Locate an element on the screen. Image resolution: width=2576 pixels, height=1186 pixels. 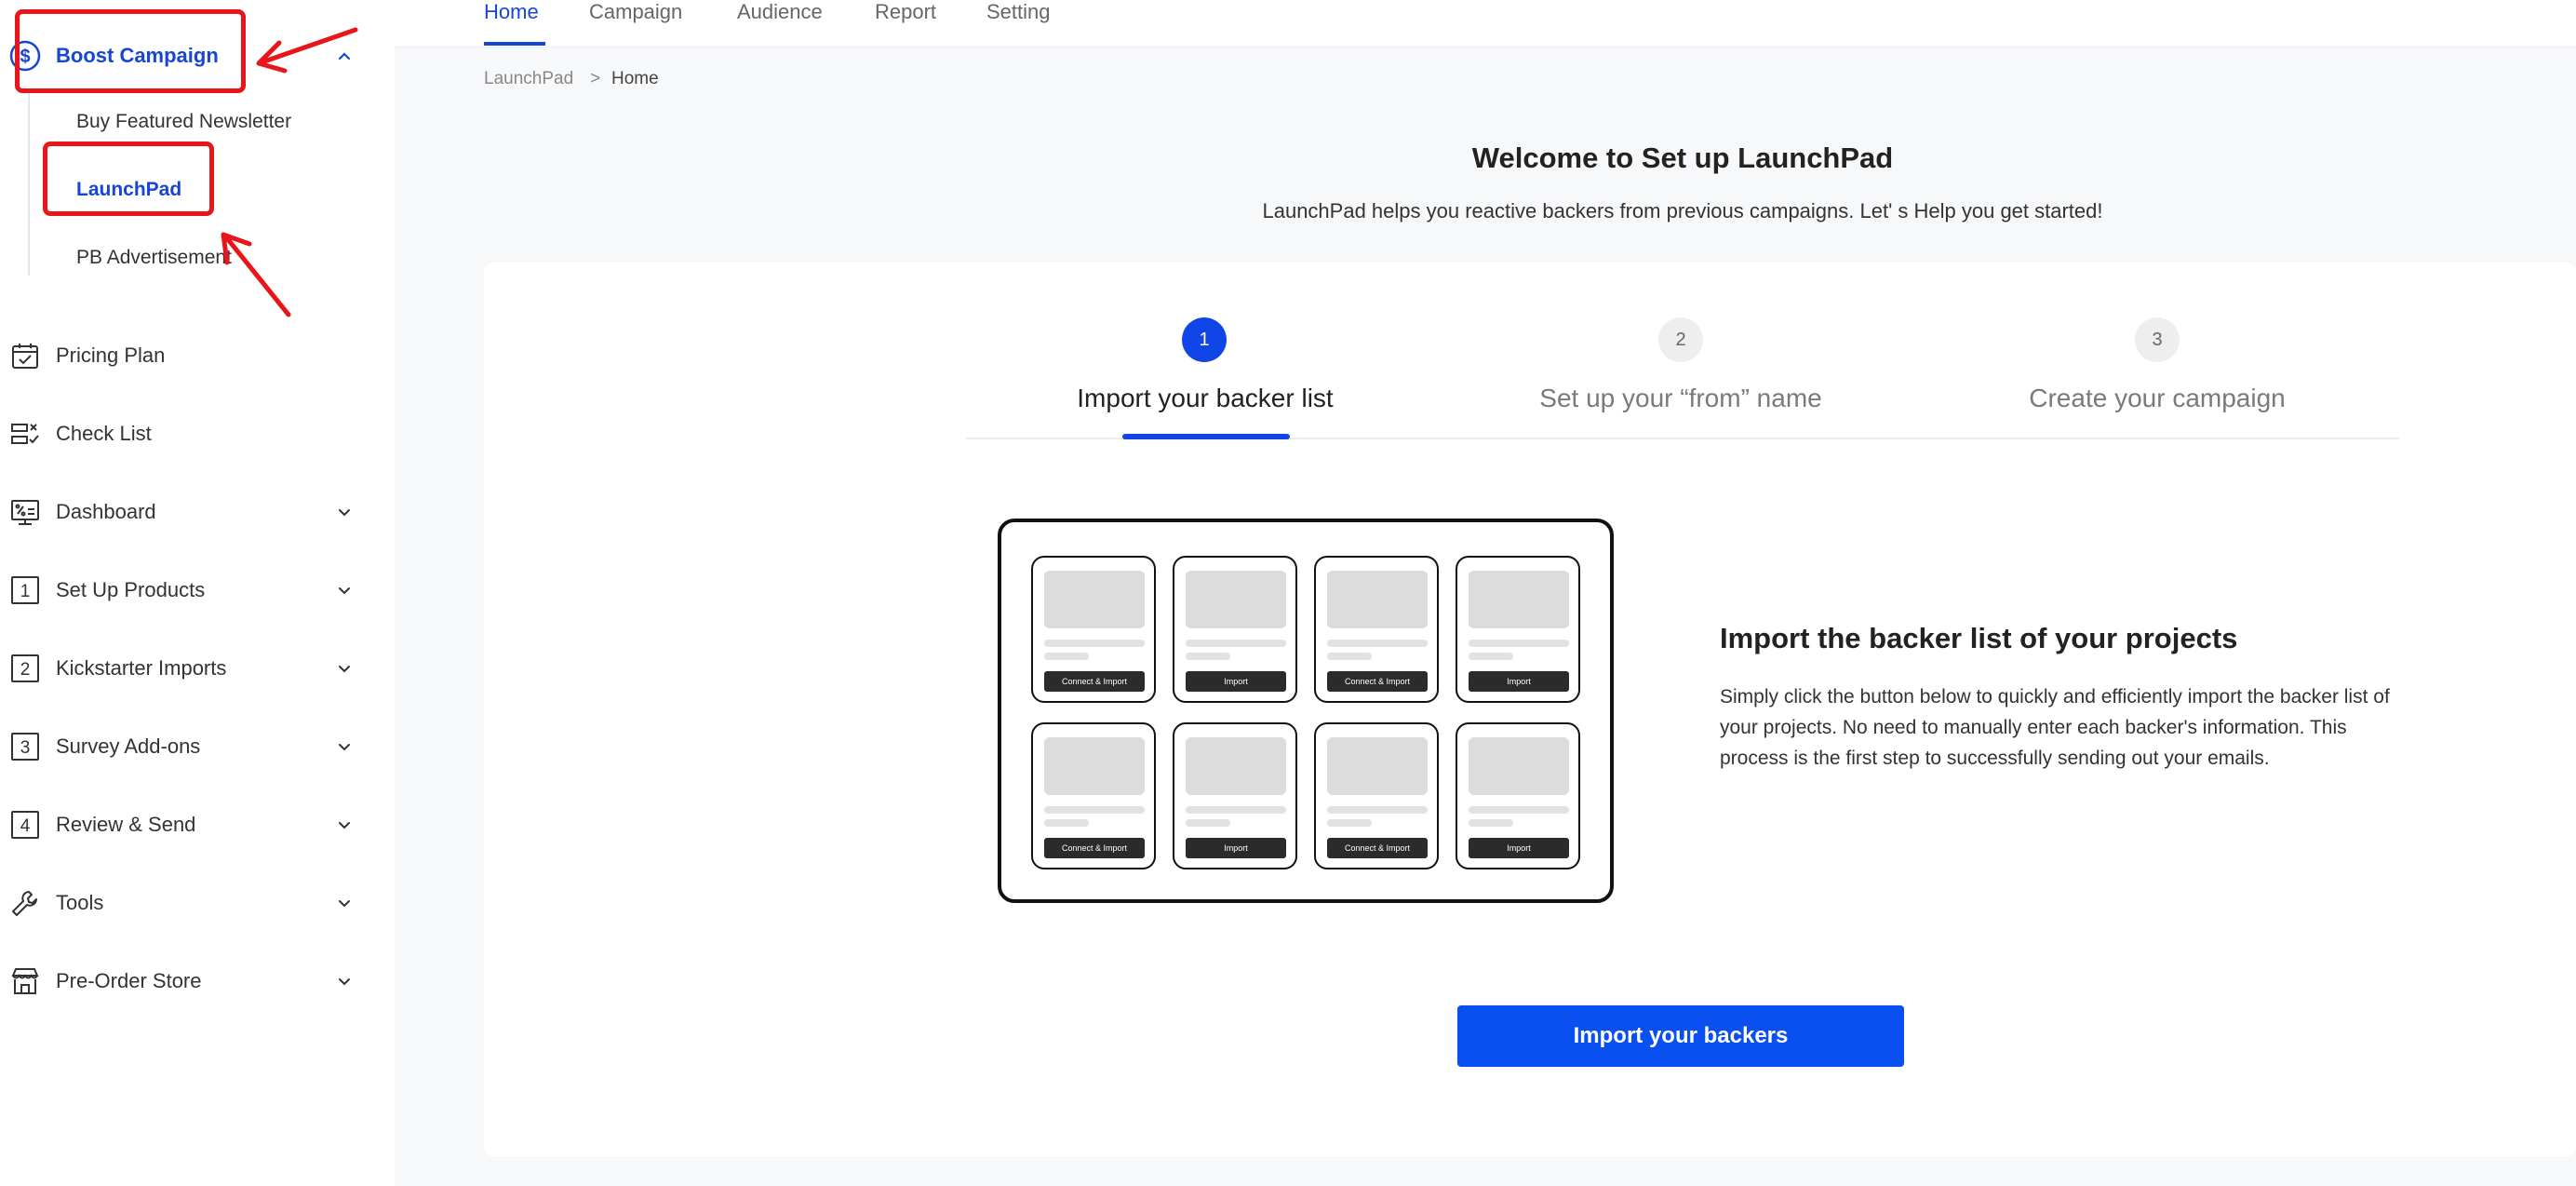
import-section-title: Import the backer list of your projects is located at coordinates (1979, 638).